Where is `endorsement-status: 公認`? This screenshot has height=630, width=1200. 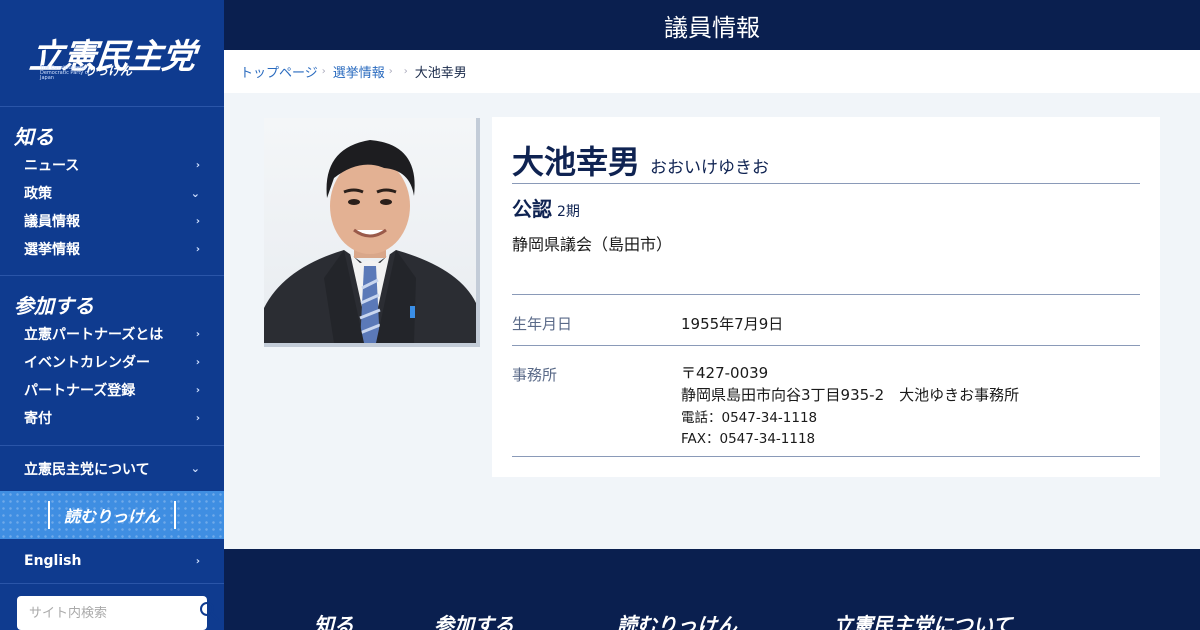 endorsement-status: 公認 is located at coordinates (532, 209).